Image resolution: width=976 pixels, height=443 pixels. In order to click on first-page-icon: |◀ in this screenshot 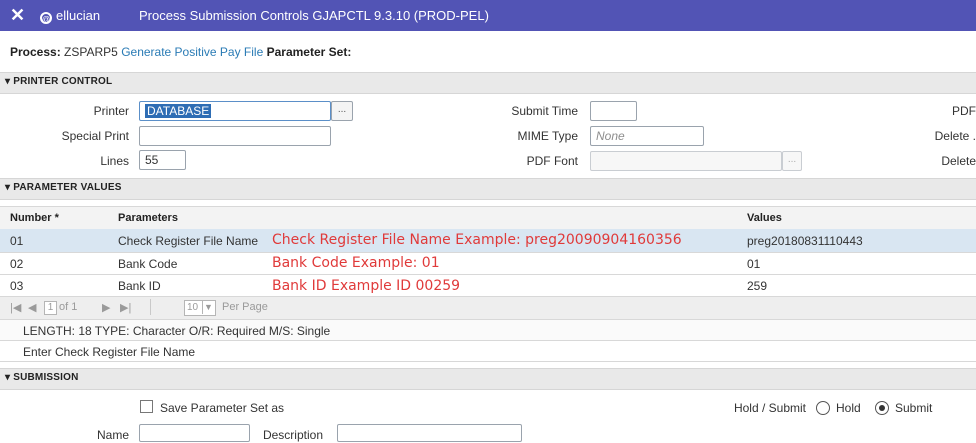, I will do `click(15, 307)`.